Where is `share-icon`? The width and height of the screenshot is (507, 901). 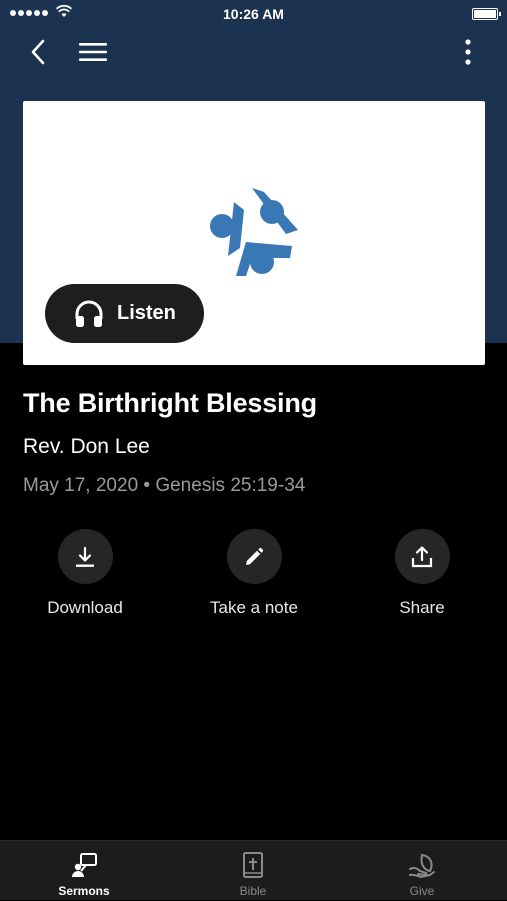 share-icon is located at coordinates (422, 556).